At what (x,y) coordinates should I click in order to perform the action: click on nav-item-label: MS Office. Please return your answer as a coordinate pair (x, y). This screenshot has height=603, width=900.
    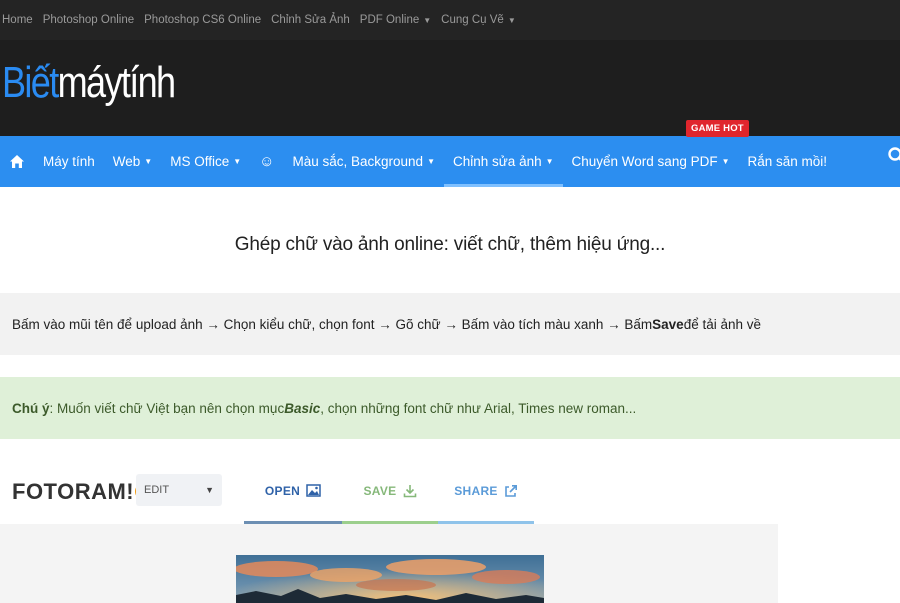
    Looking at the image, I should click on (200, 161).